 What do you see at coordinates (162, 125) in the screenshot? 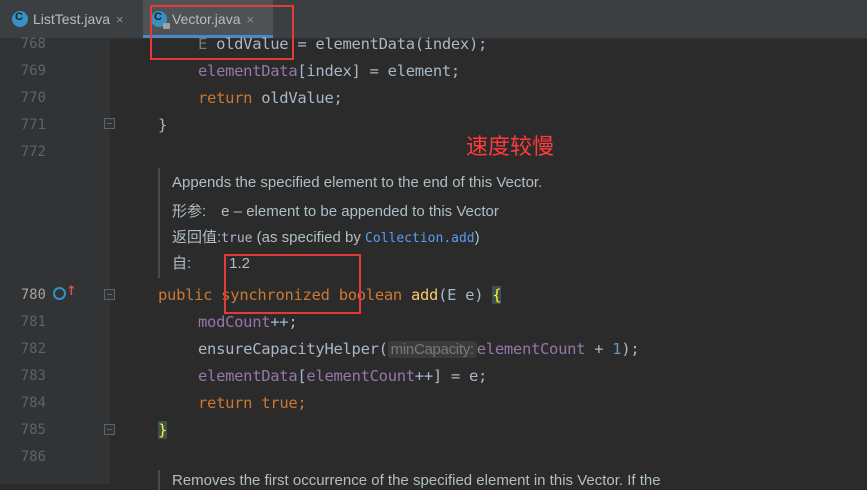
I see `code-line-771: }` at bounding box center [162, 125].